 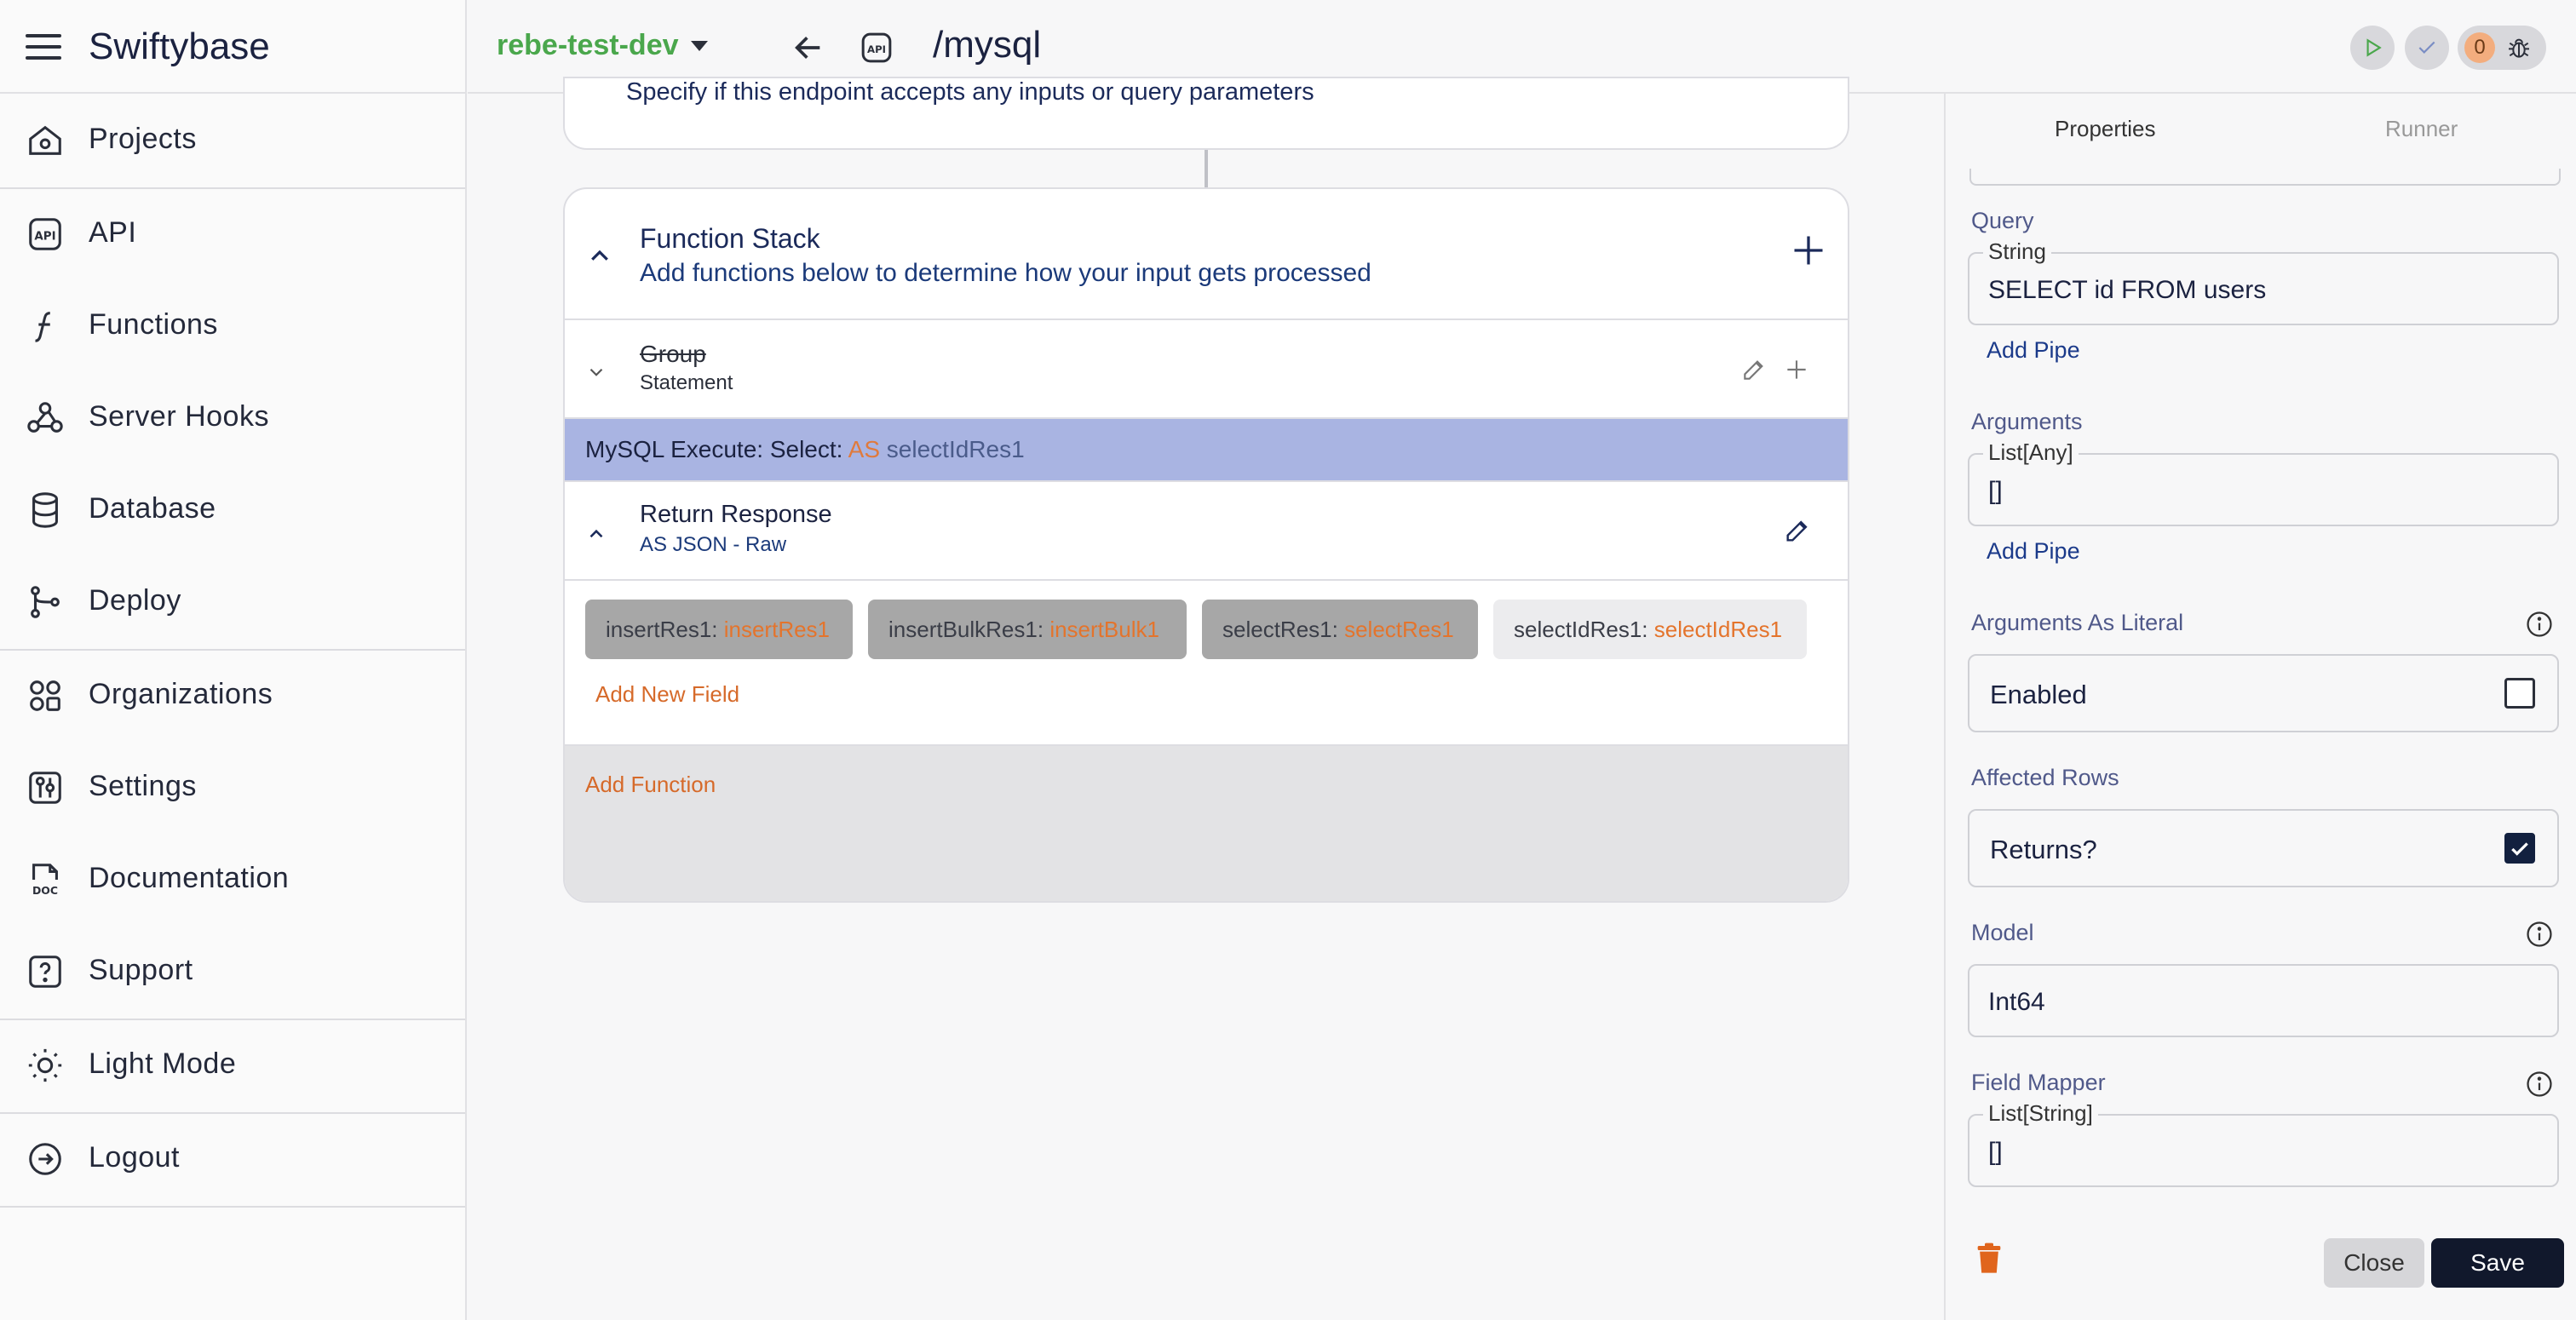 I want to click on add-function-icon, so click(x=1809, y=251).